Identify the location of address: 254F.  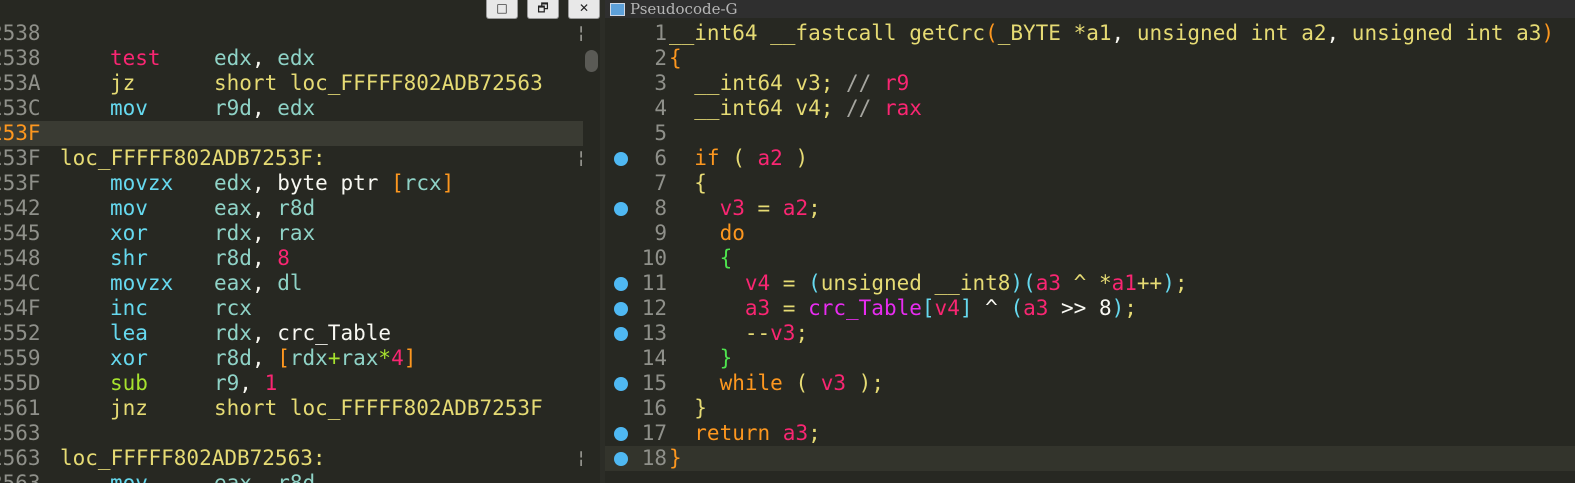
(20, 308).